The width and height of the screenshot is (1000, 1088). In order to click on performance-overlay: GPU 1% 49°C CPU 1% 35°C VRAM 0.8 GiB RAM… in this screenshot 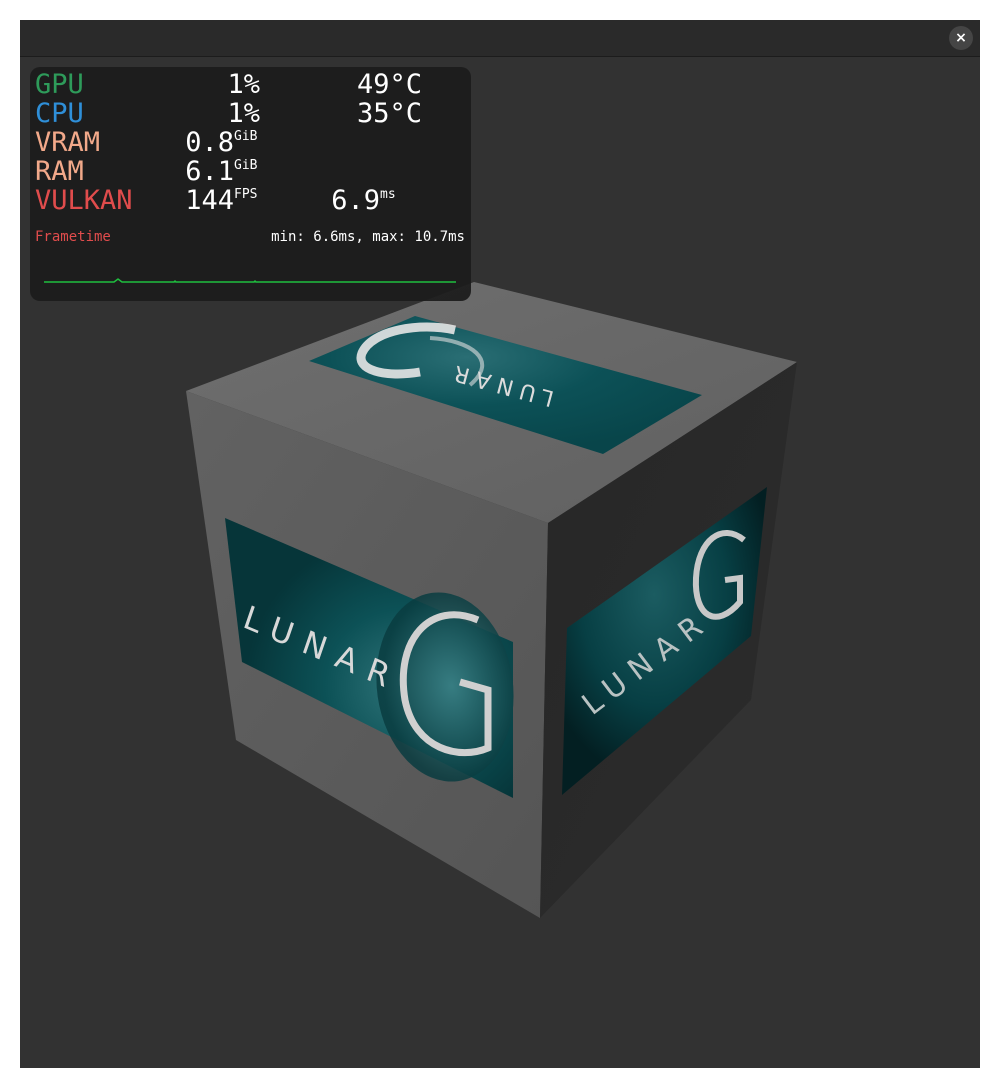, I will do `click(250, 184)`.